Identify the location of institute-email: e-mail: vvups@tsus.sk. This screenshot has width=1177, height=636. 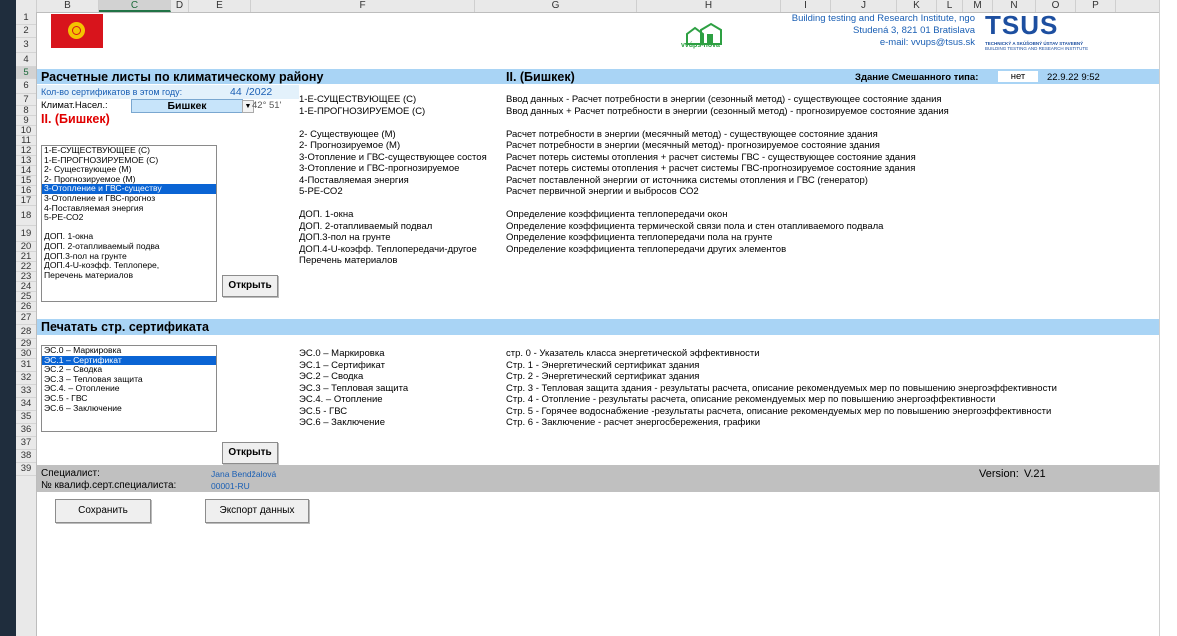
(927, 42).